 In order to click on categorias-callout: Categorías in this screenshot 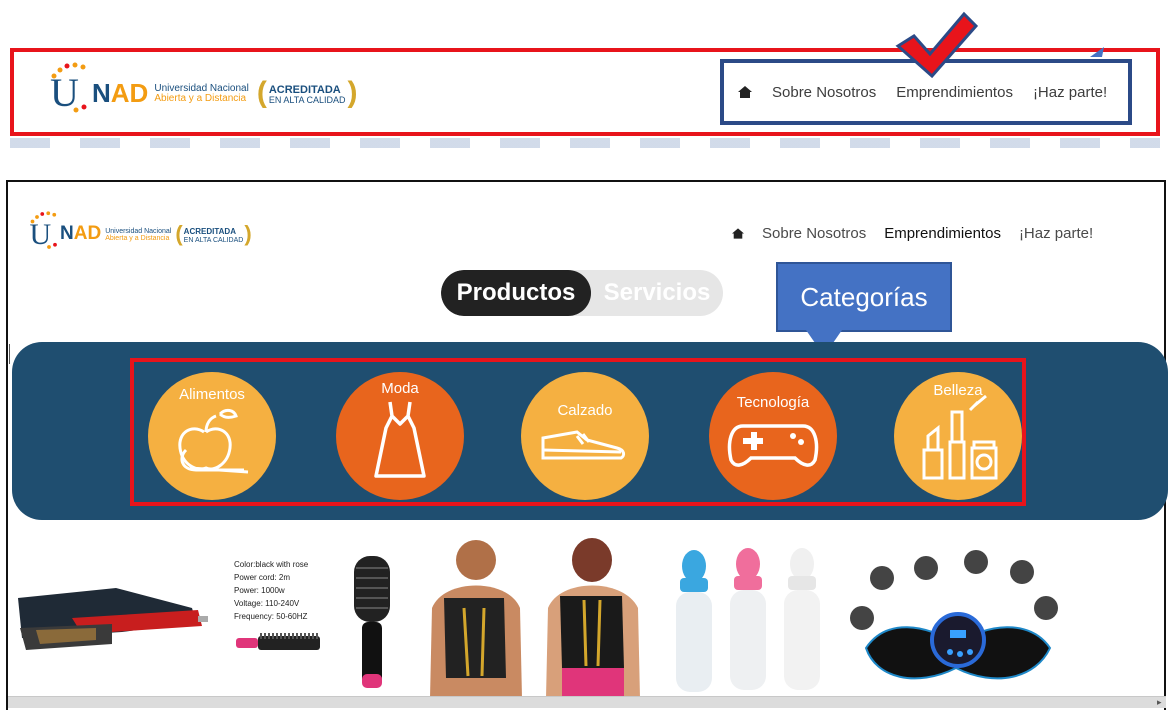, I will do `click(864, 297)`.